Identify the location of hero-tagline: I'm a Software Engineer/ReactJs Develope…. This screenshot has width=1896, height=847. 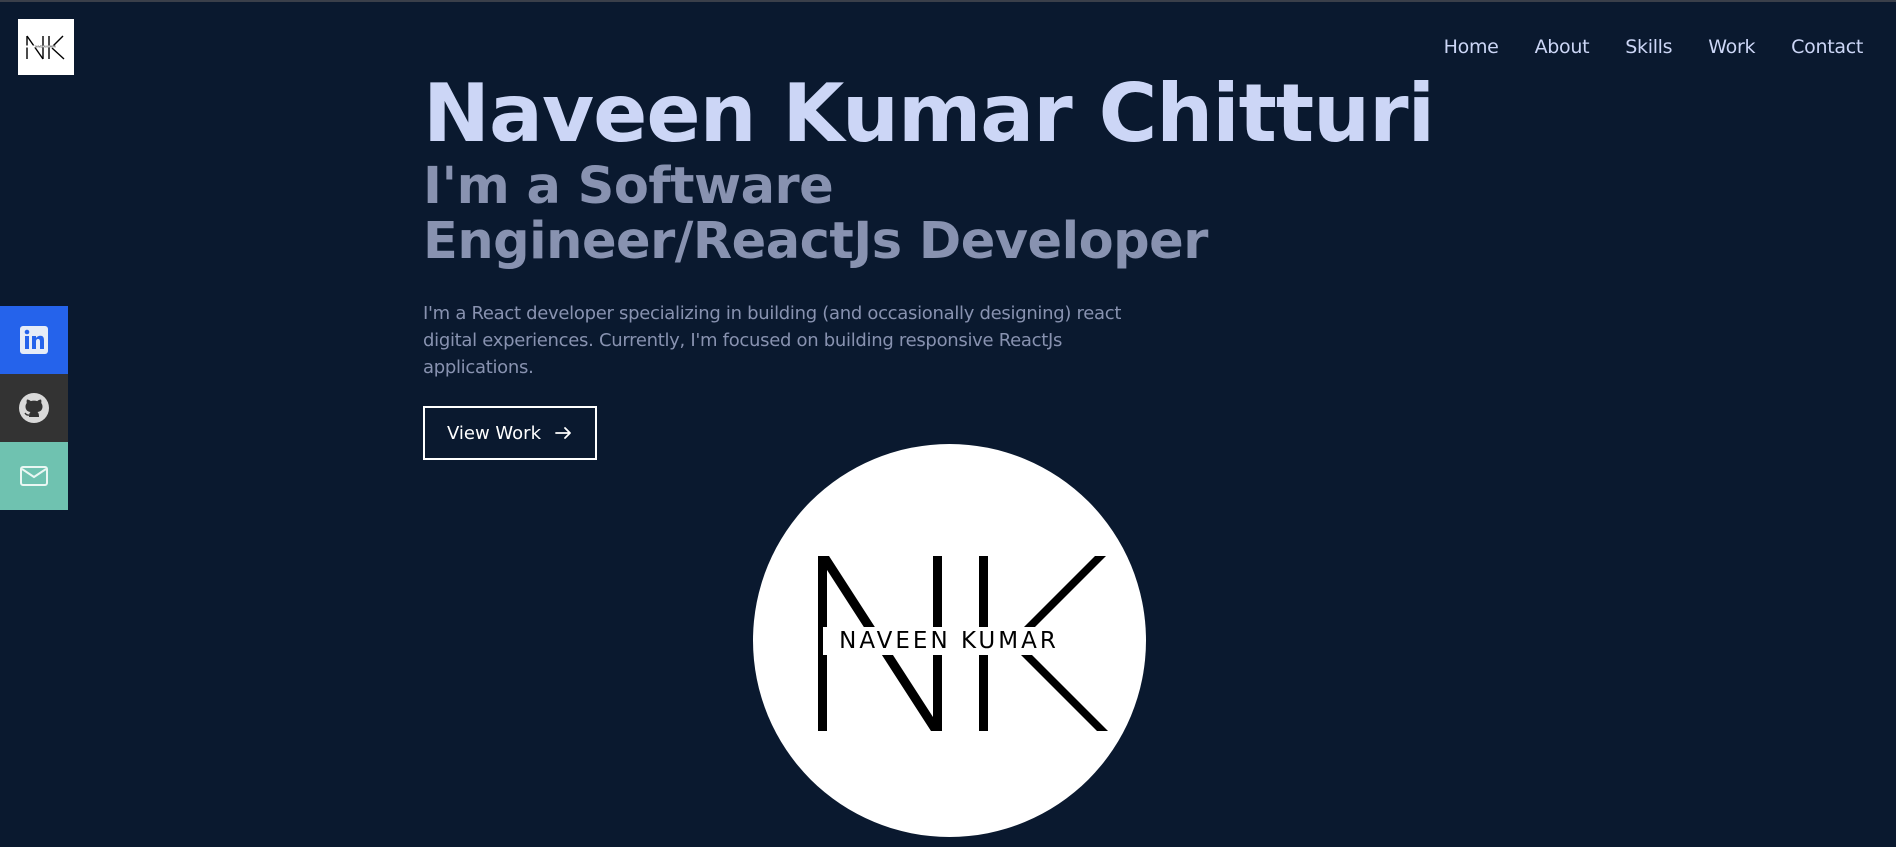
(815, 214).